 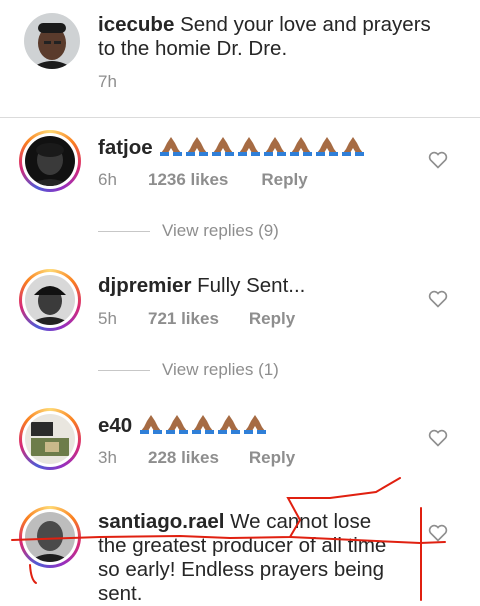 What do you see at coordinates (107, 179) in the screenshot?
I see `time-text: 6h` at bounding box center [107, 179].